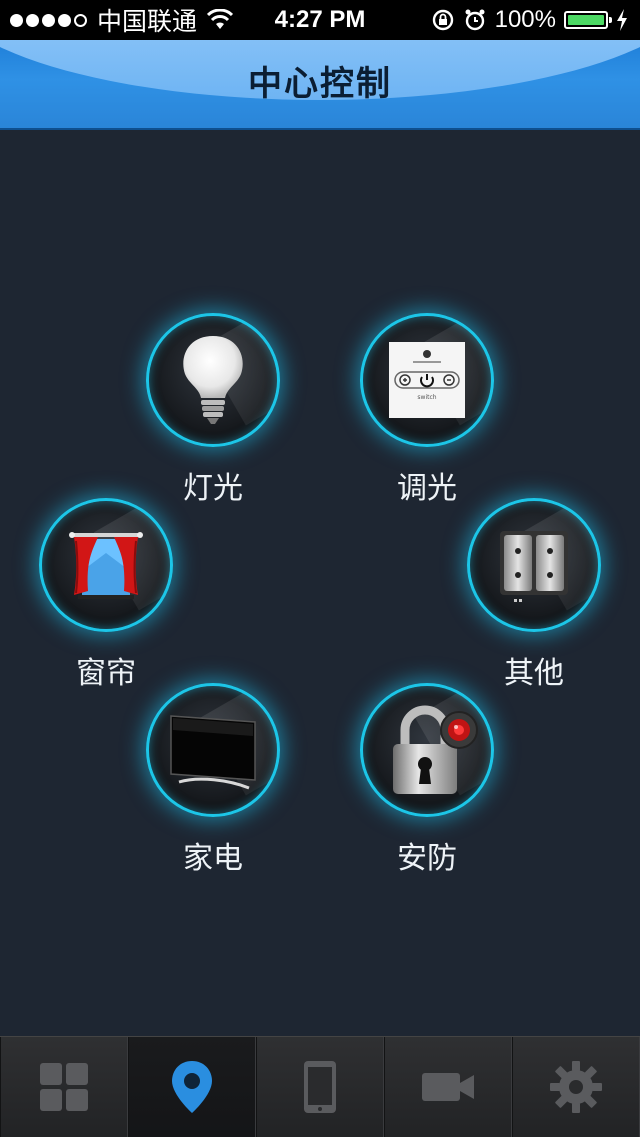 The height and width of the screenshot is (1137, 640). Describe the element at coordinates (525, 19) in the screenshot. I see `battery-percent: 100%` at that location.